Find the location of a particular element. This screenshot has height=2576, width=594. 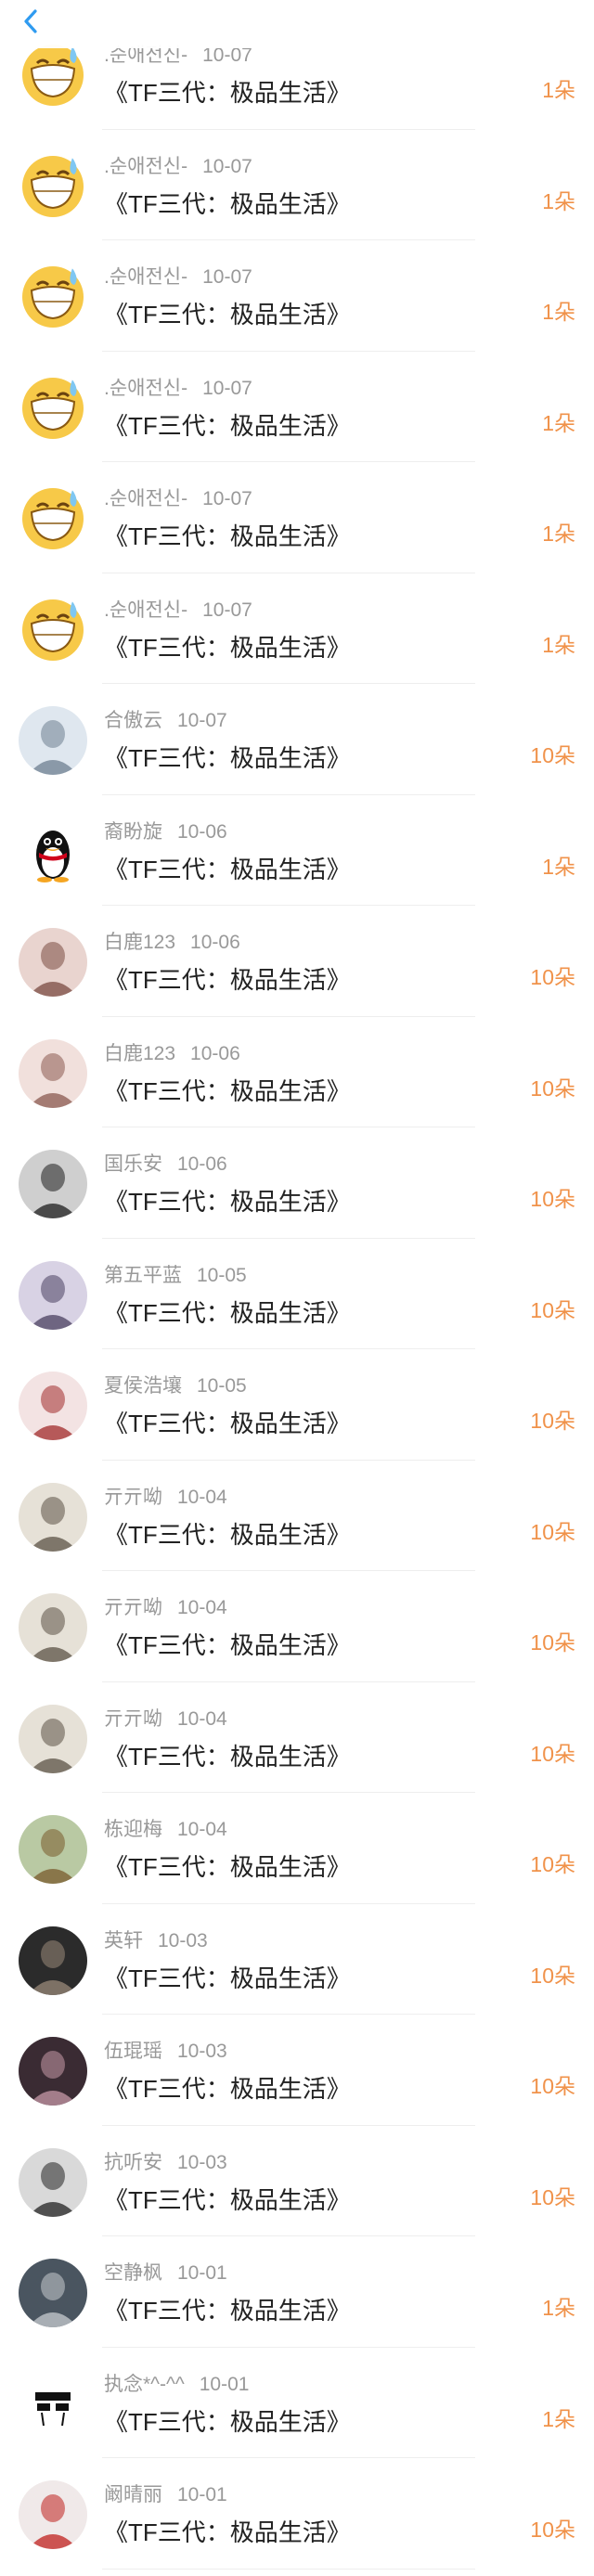

gift-record-row: 抗听安 10-03 《TF三代：极品生活》 10朵 is located at coordinates (297, 2181).